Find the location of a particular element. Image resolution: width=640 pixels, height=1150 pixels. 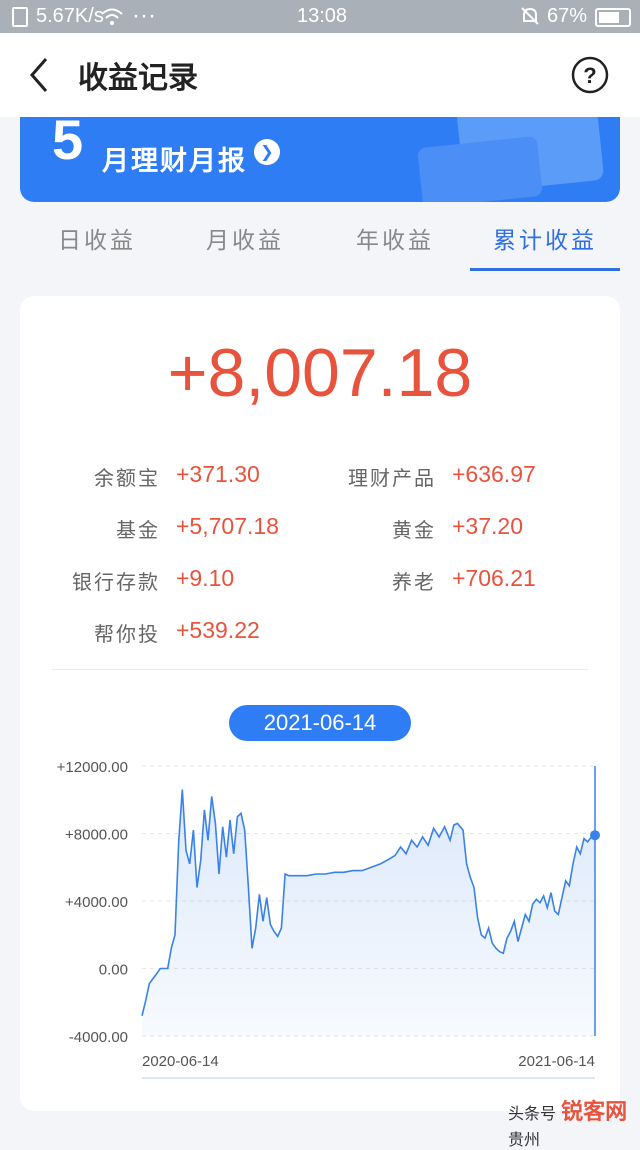

help-icon: ? is located at coordinates (590, 75).